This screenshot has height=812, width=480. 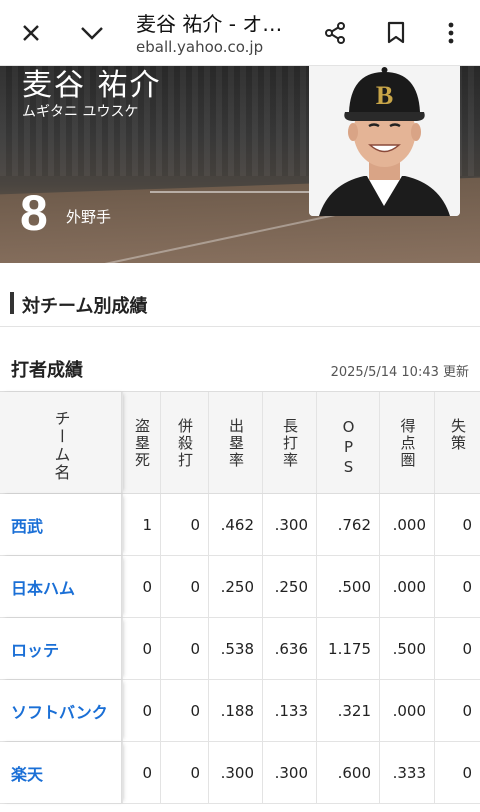 I want to click on column-header-label: チーム名, so click(x=61, y=446).